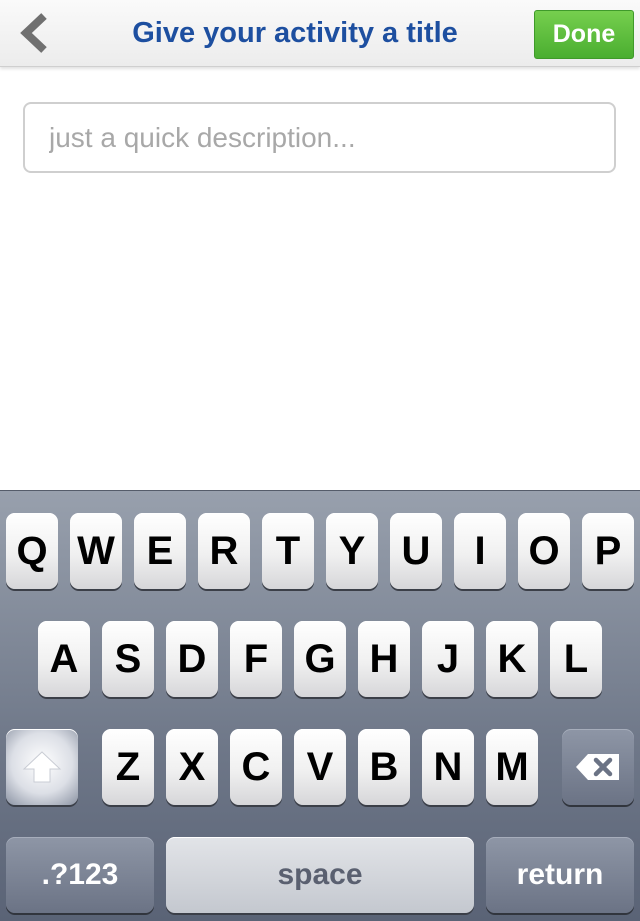 This screenshot has height=921, width=640. What do you see at coordinates (128, 767) in the screenshot?
I see `key-z: Z` at bounding box center [128, 767].